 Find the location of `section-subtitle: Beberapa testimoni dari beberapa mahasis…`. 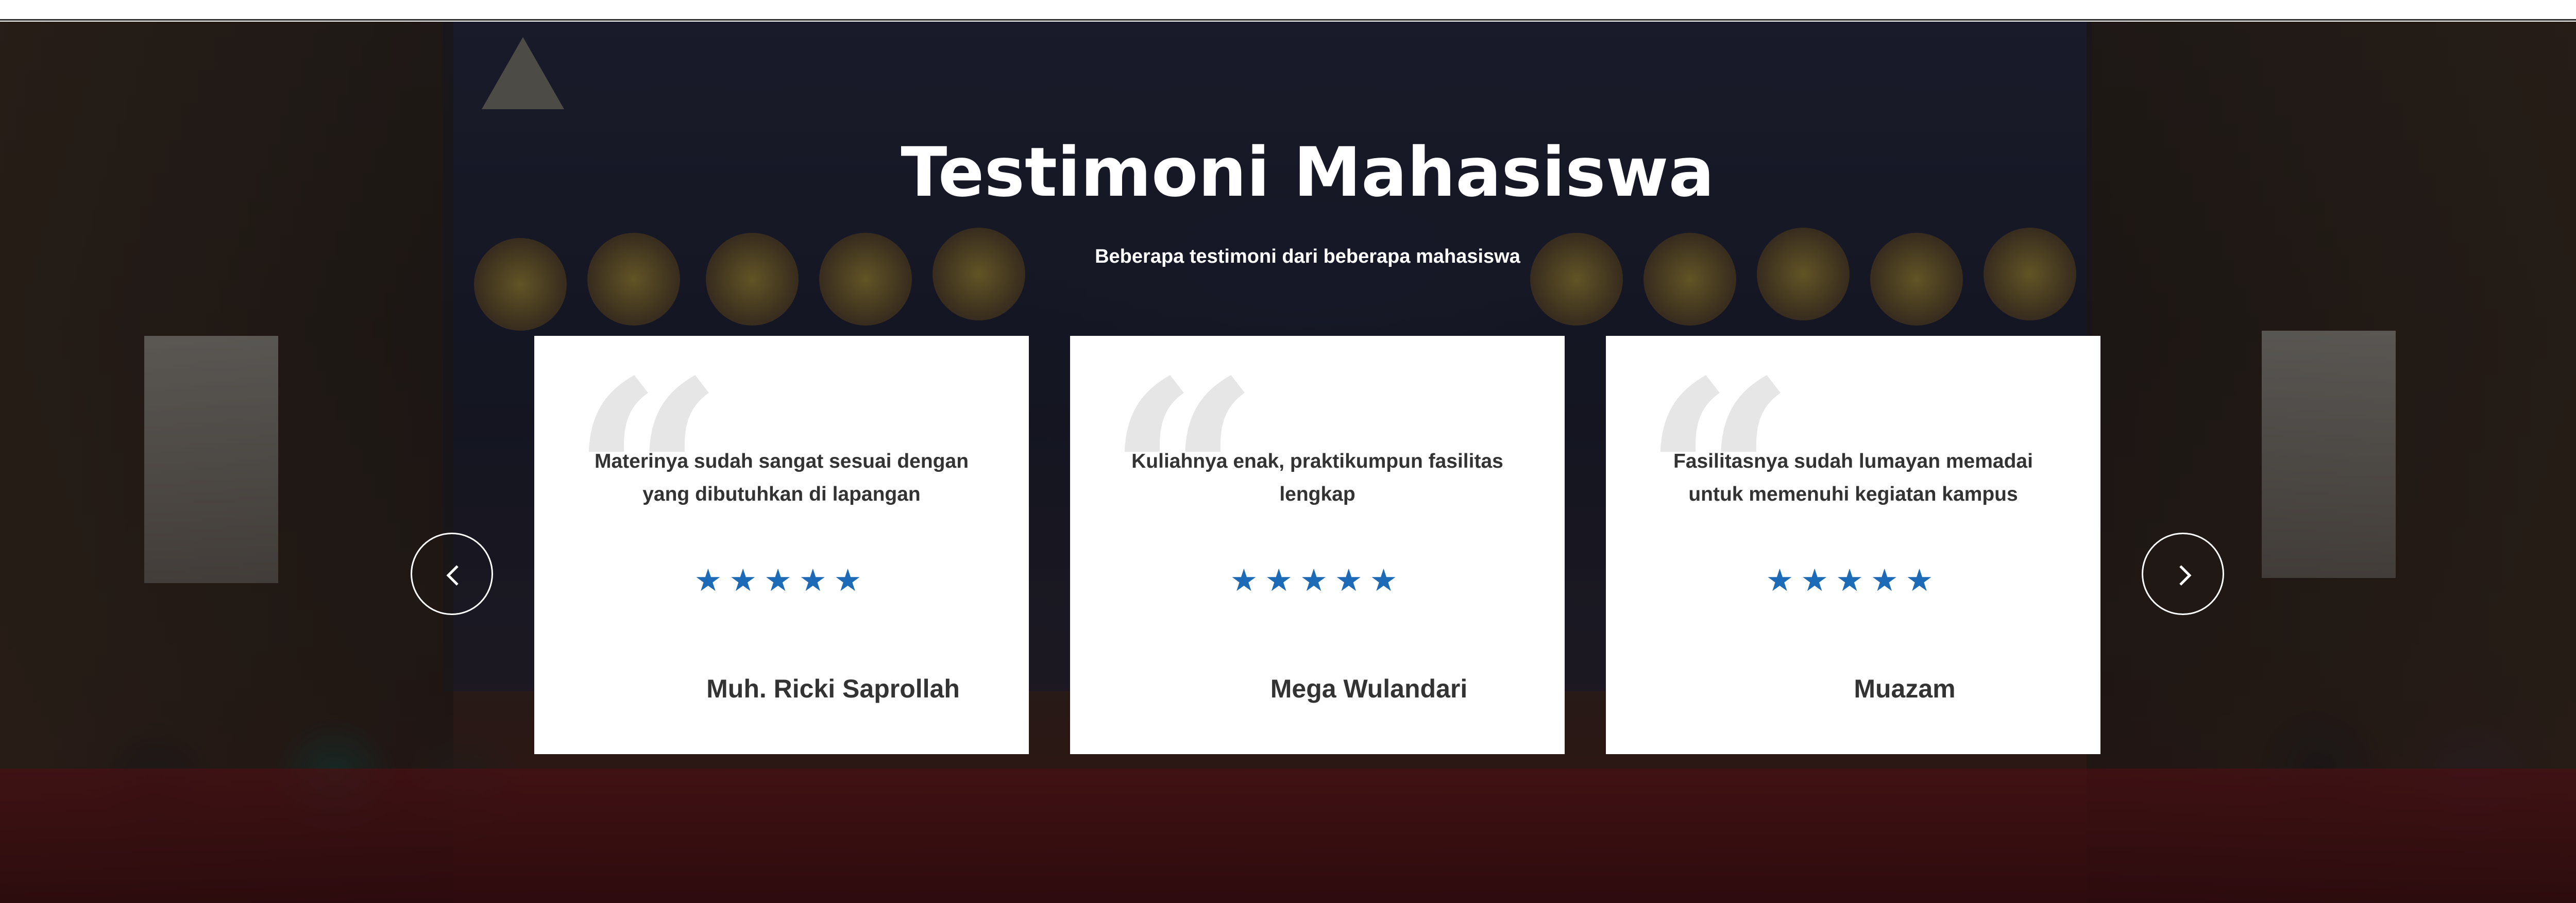

section-subtitle: Beberapa testimoni dari beberapa mahasis… is located at coordinates (1307, 256).